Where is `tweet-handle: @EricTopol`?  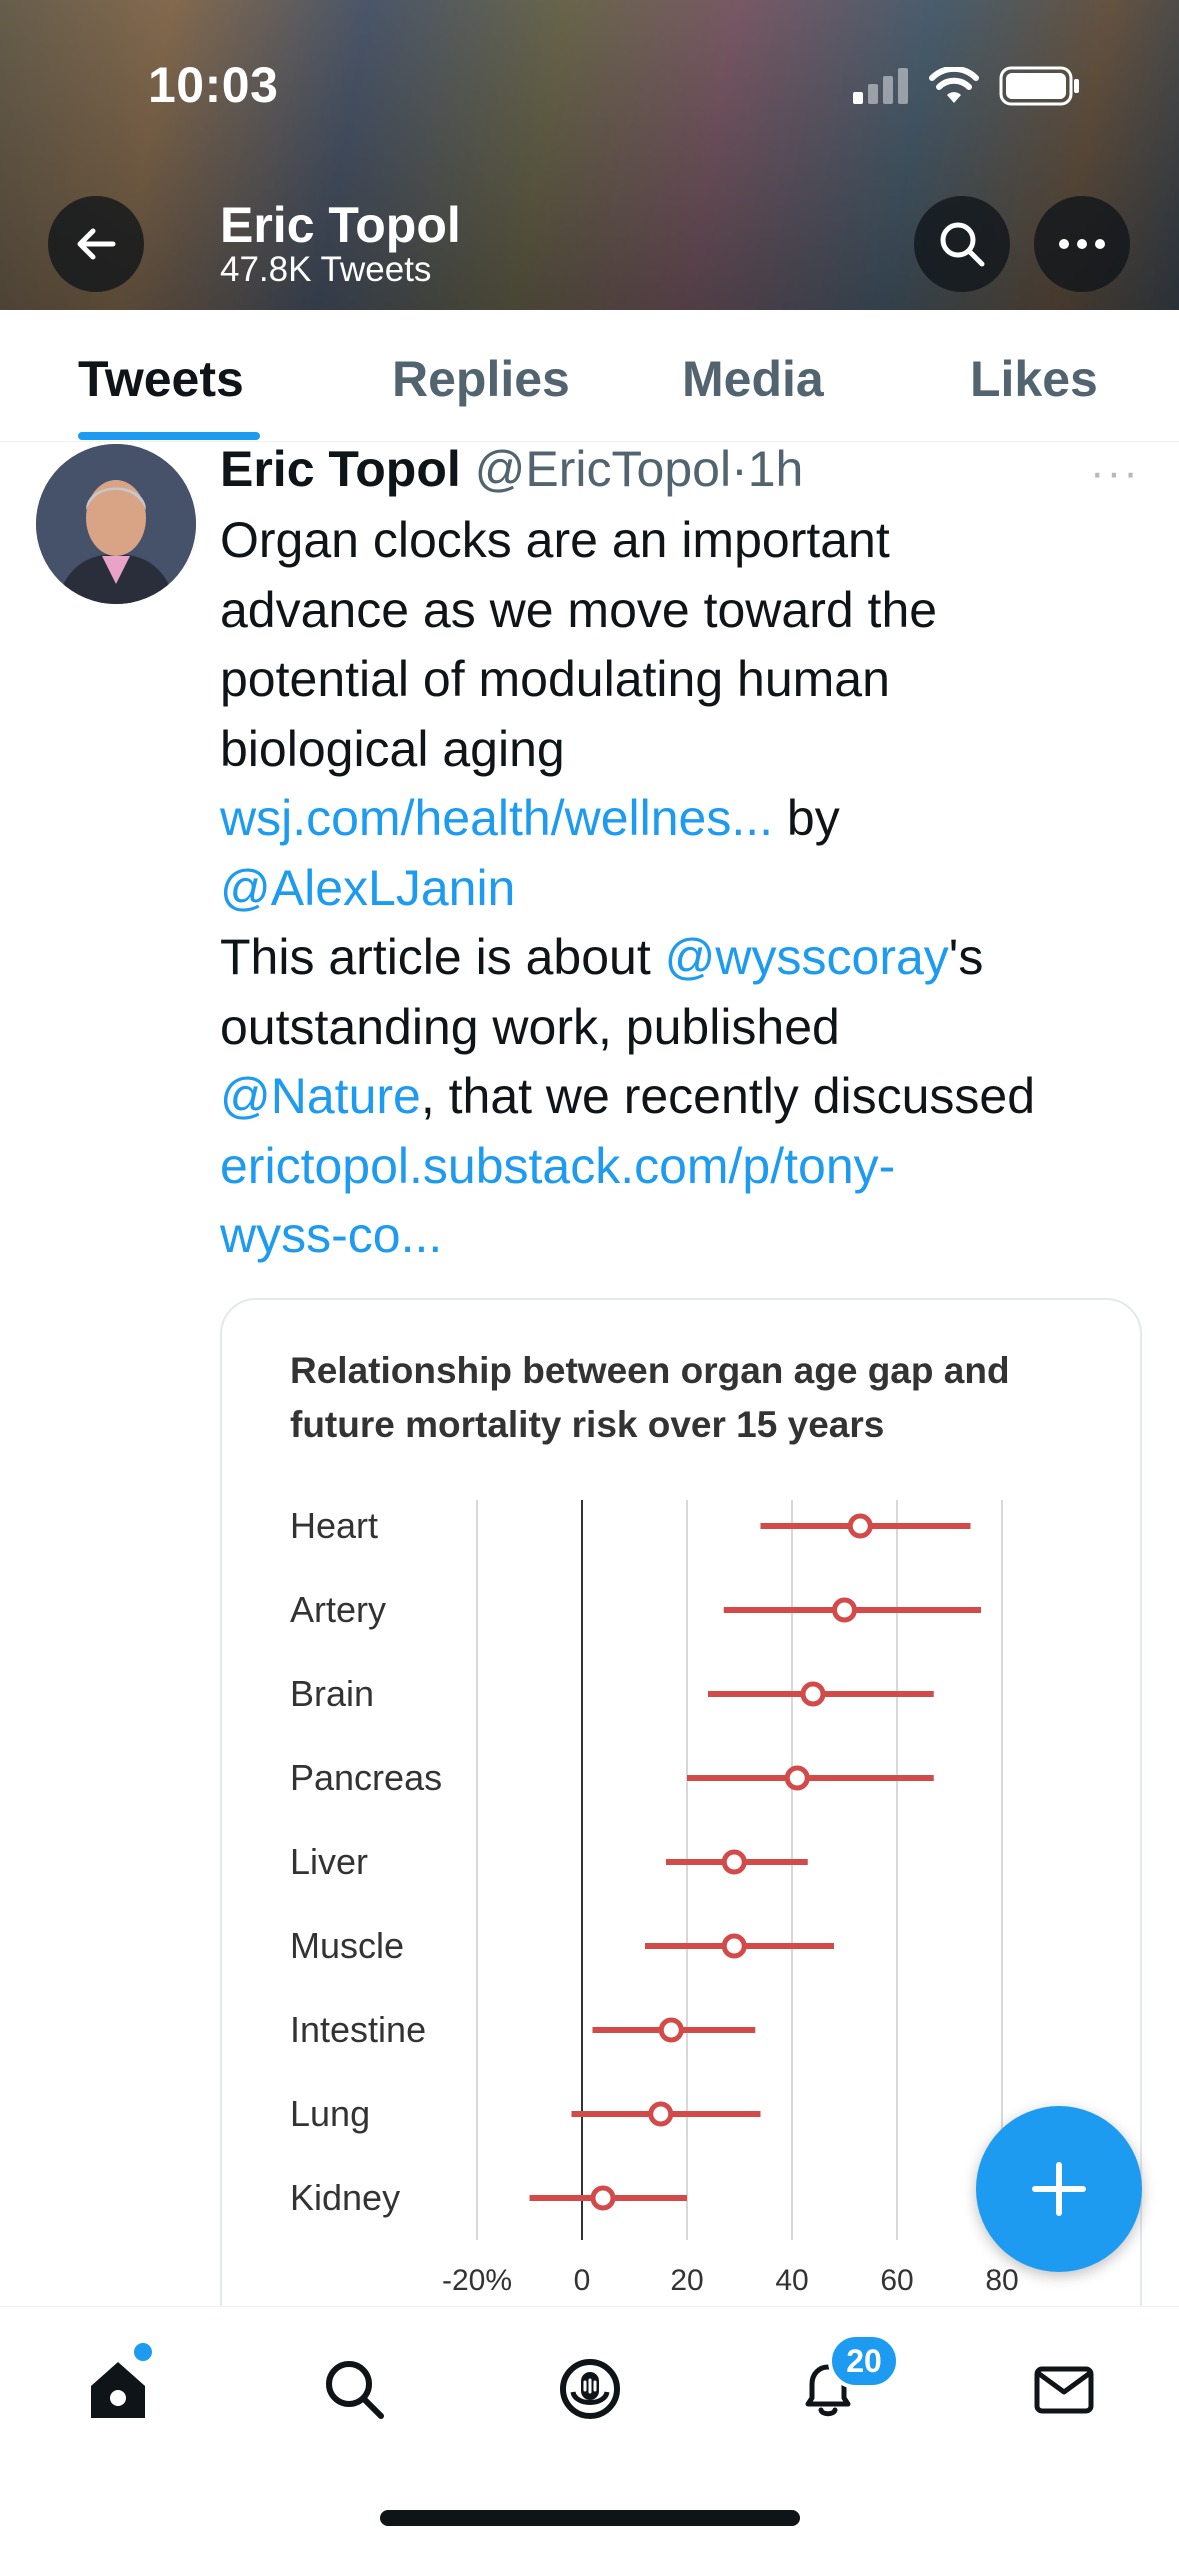 tweet-handle: @EricTopol is located at coordinates (603, 469).